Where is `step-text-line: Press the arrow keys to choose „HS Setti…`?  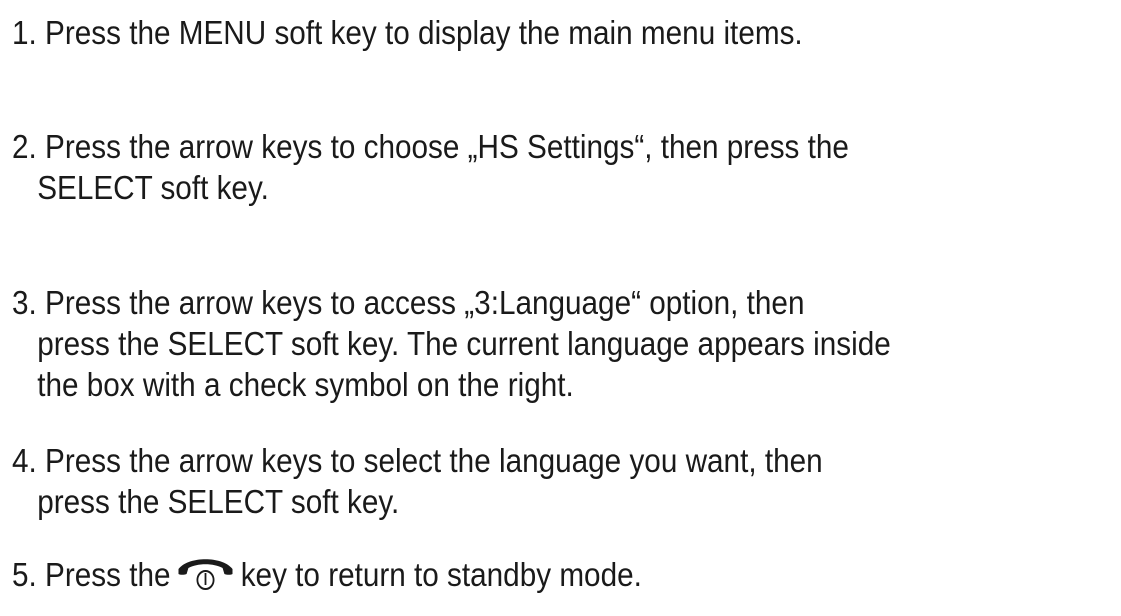 step-text-line: Press the arrow keys to choose „HS Setti… is located at coordinates (447, 146).